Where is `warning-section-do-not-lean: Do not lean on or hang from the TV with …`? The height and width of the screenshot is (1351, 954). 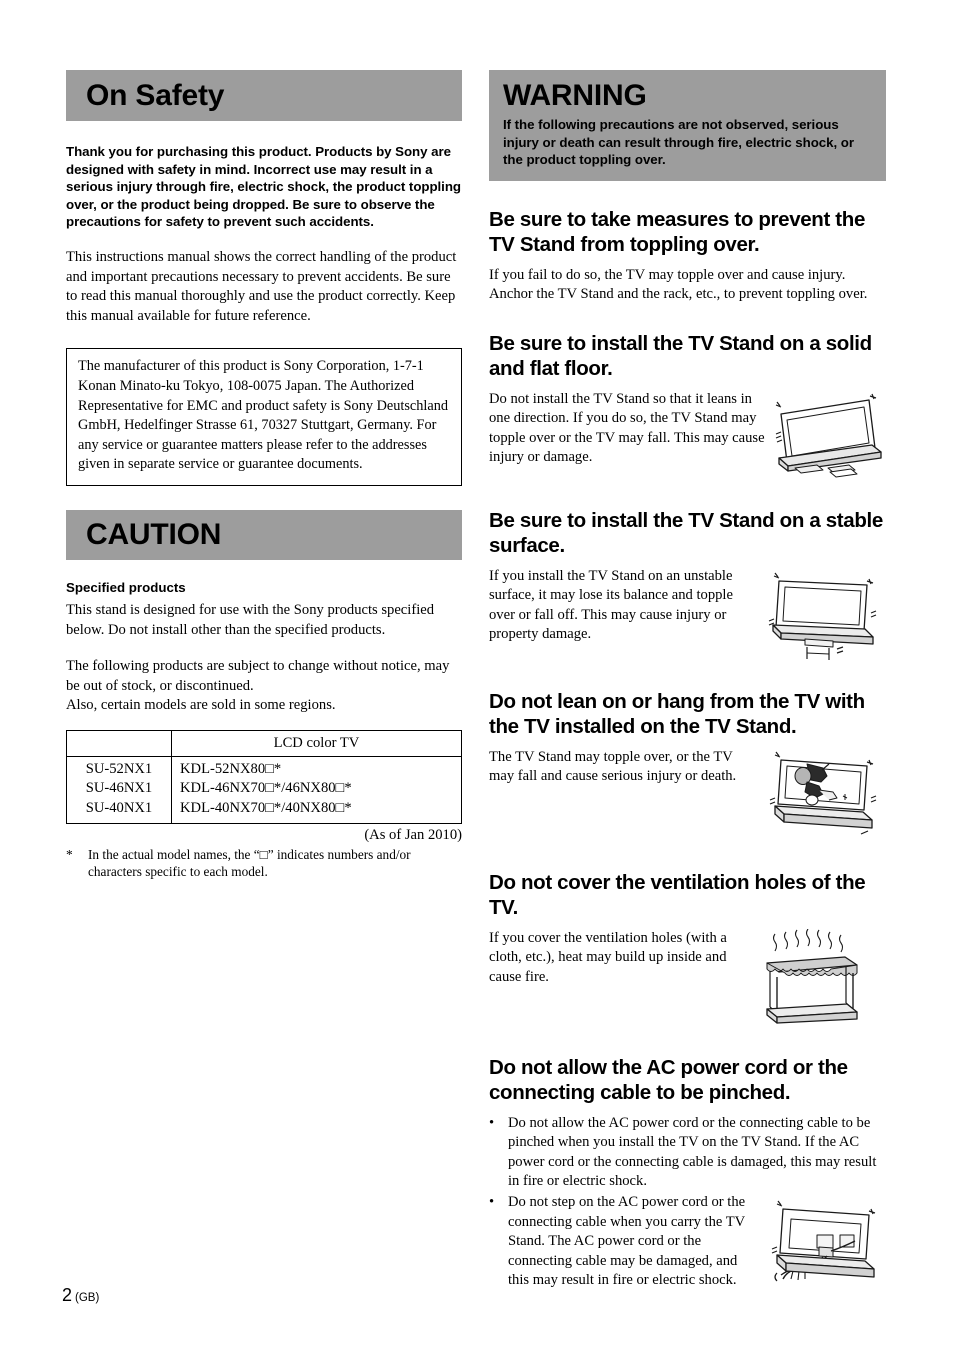 warning-section-do-not-lean: Do not lean on or hang from the TV with … is located at coordinates (687, 766).